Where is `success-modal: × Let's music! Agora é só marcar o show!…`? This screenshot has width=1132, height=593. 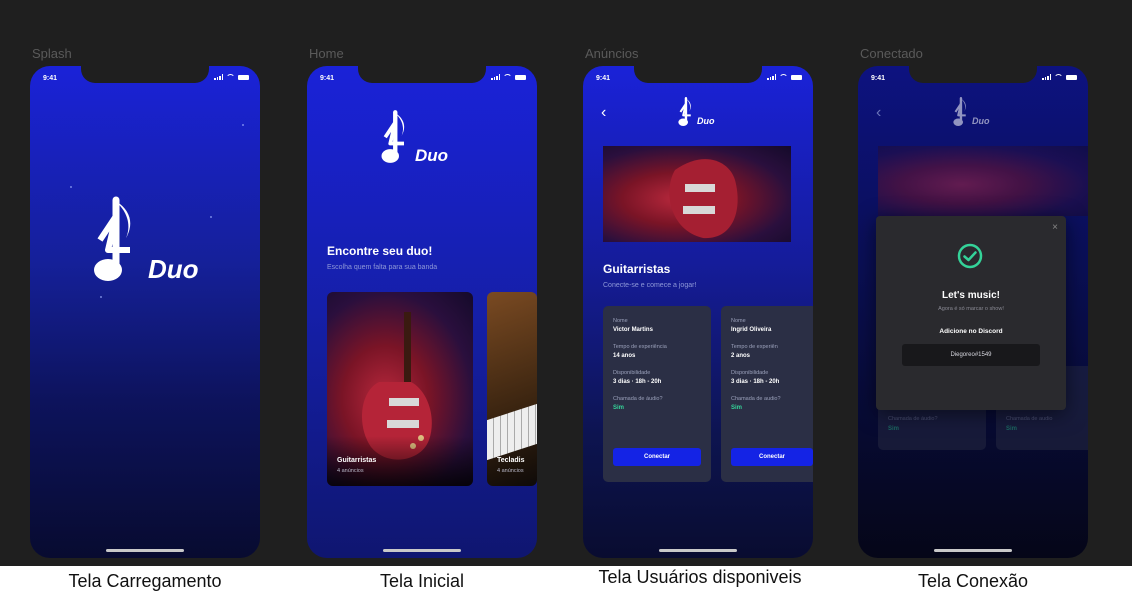 success-modal: × Let's music! Agora é só marcar o show!… is located at coordinates (971, 313).